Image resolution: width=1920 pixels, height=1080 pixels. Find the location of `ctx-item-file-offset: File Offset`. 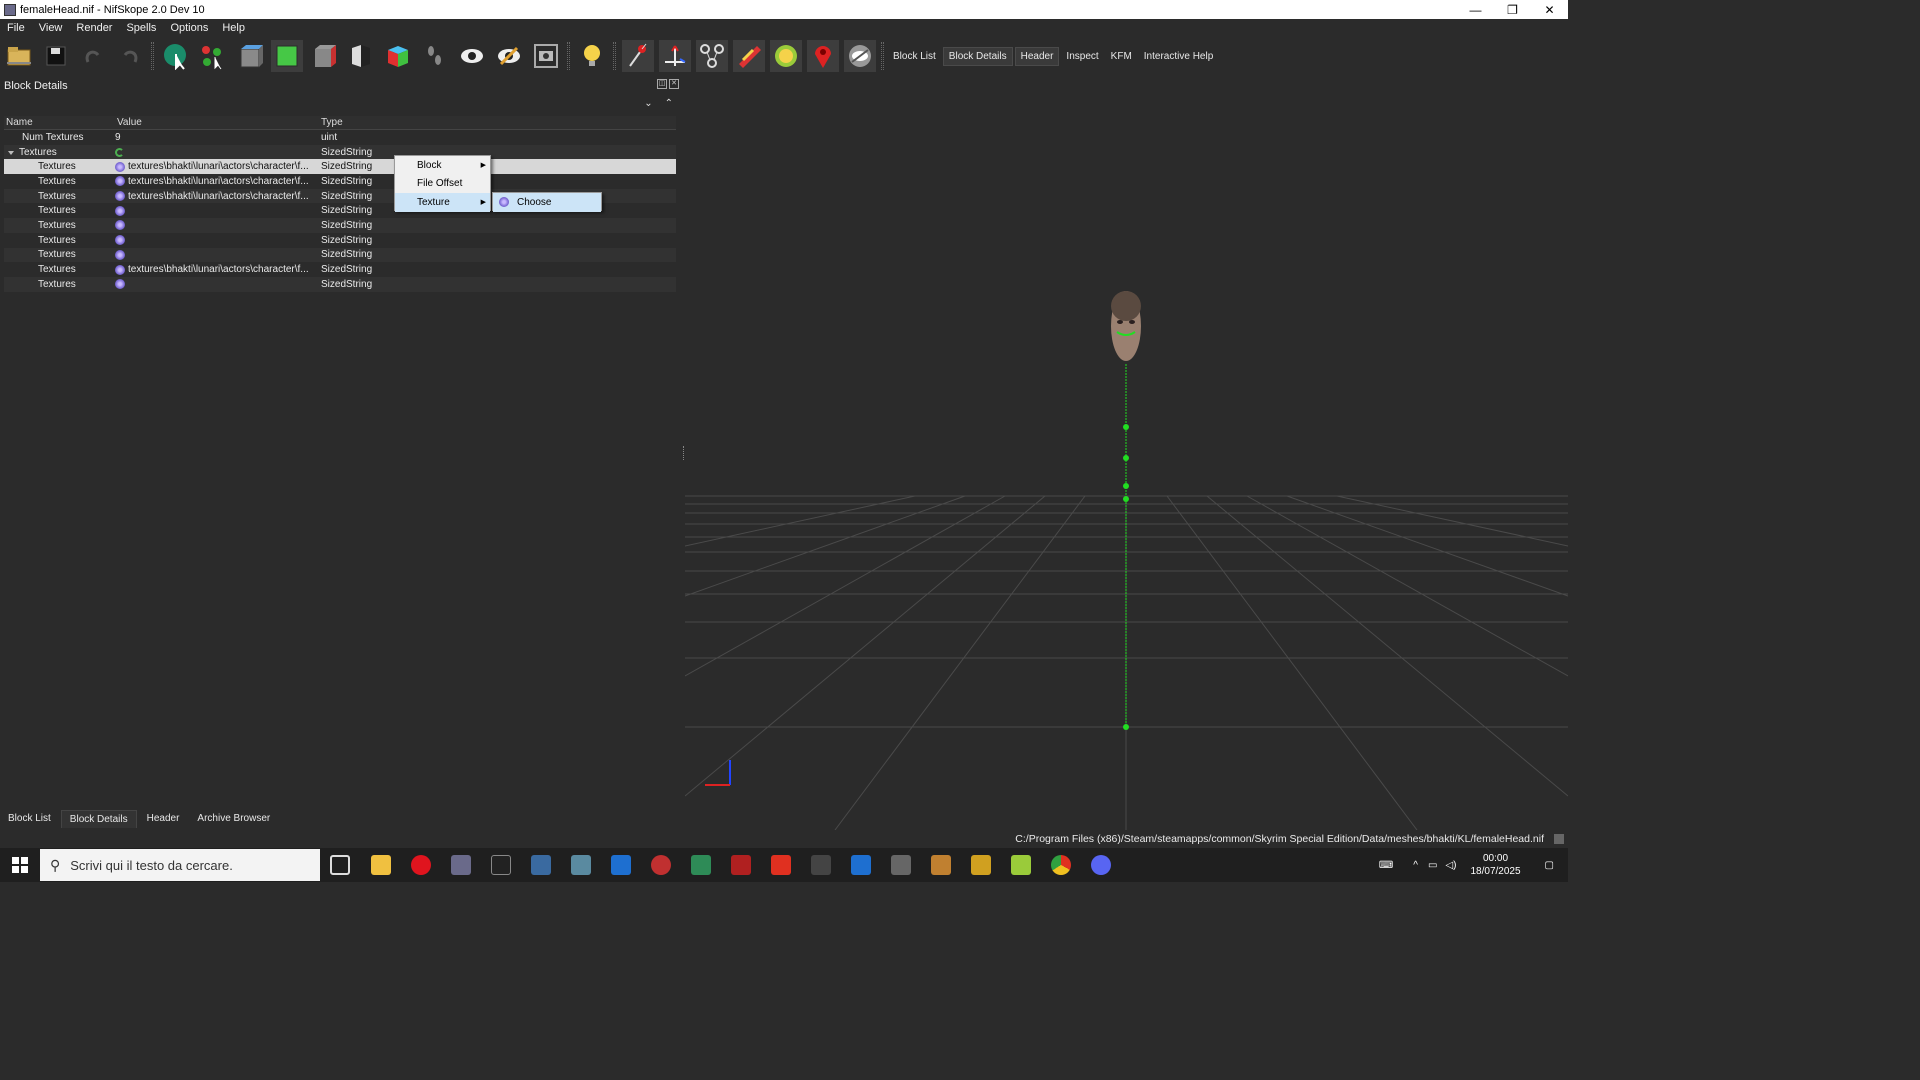

ctx-item-file-offset: File Offset is located at coordinates (442, 184).